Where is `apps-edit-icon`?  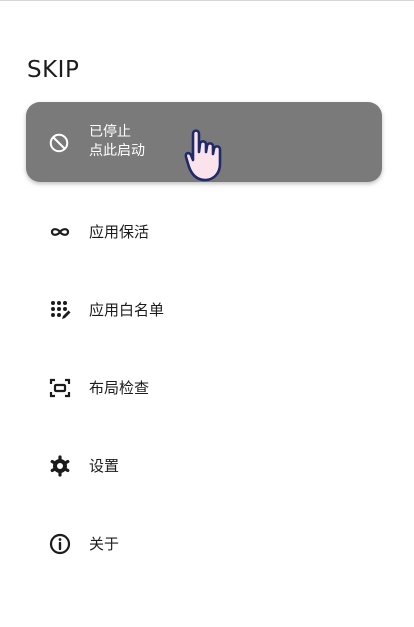
apps-edit-icon is located at coordinates (61, 310).